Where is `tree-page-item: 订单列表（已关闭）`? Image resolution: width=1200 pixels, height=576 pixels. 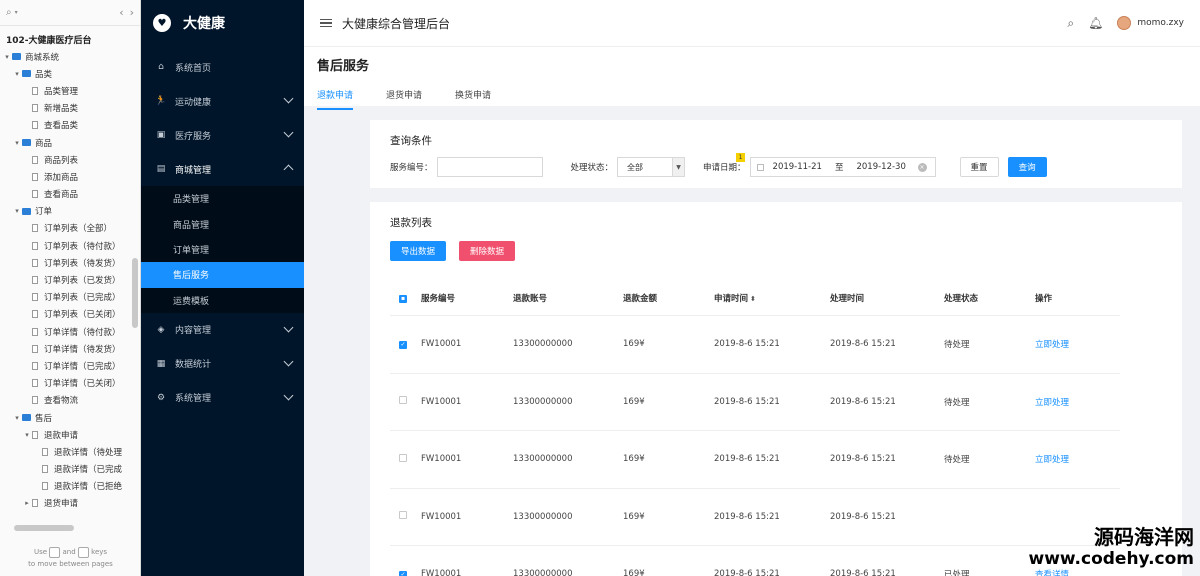 tree-page-item: 订单列表（已关闭） is located at coordinates (70, 314).